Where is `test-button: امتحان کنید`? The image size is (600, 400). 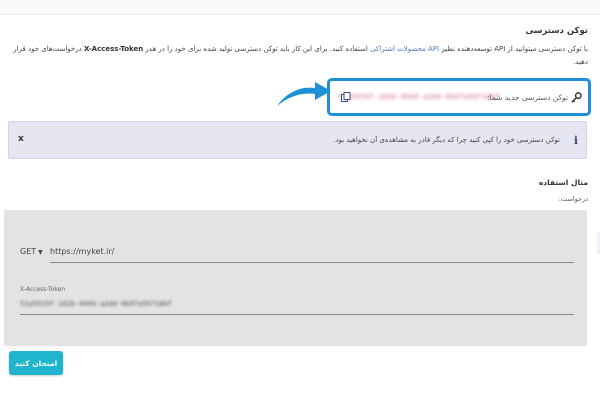
test-button: امتحان کنید is located at coordinates (36, 363).